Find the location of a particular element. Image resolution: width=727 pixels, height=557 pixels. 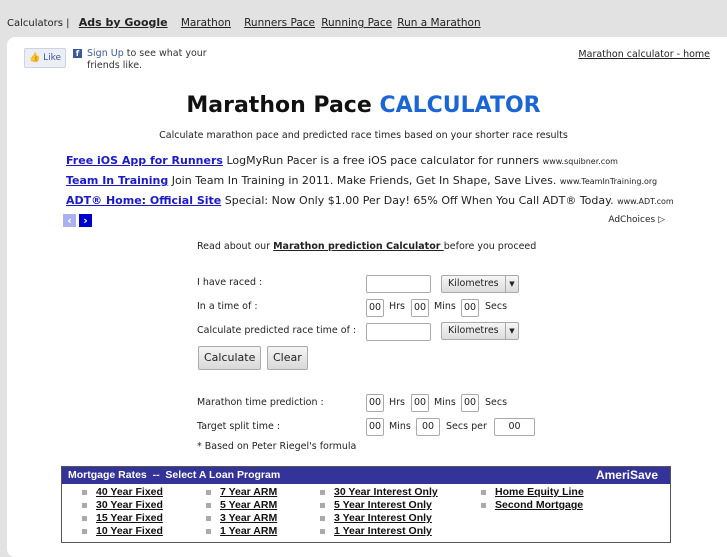

clear-button: Clear is located at coordinates (287, 358).